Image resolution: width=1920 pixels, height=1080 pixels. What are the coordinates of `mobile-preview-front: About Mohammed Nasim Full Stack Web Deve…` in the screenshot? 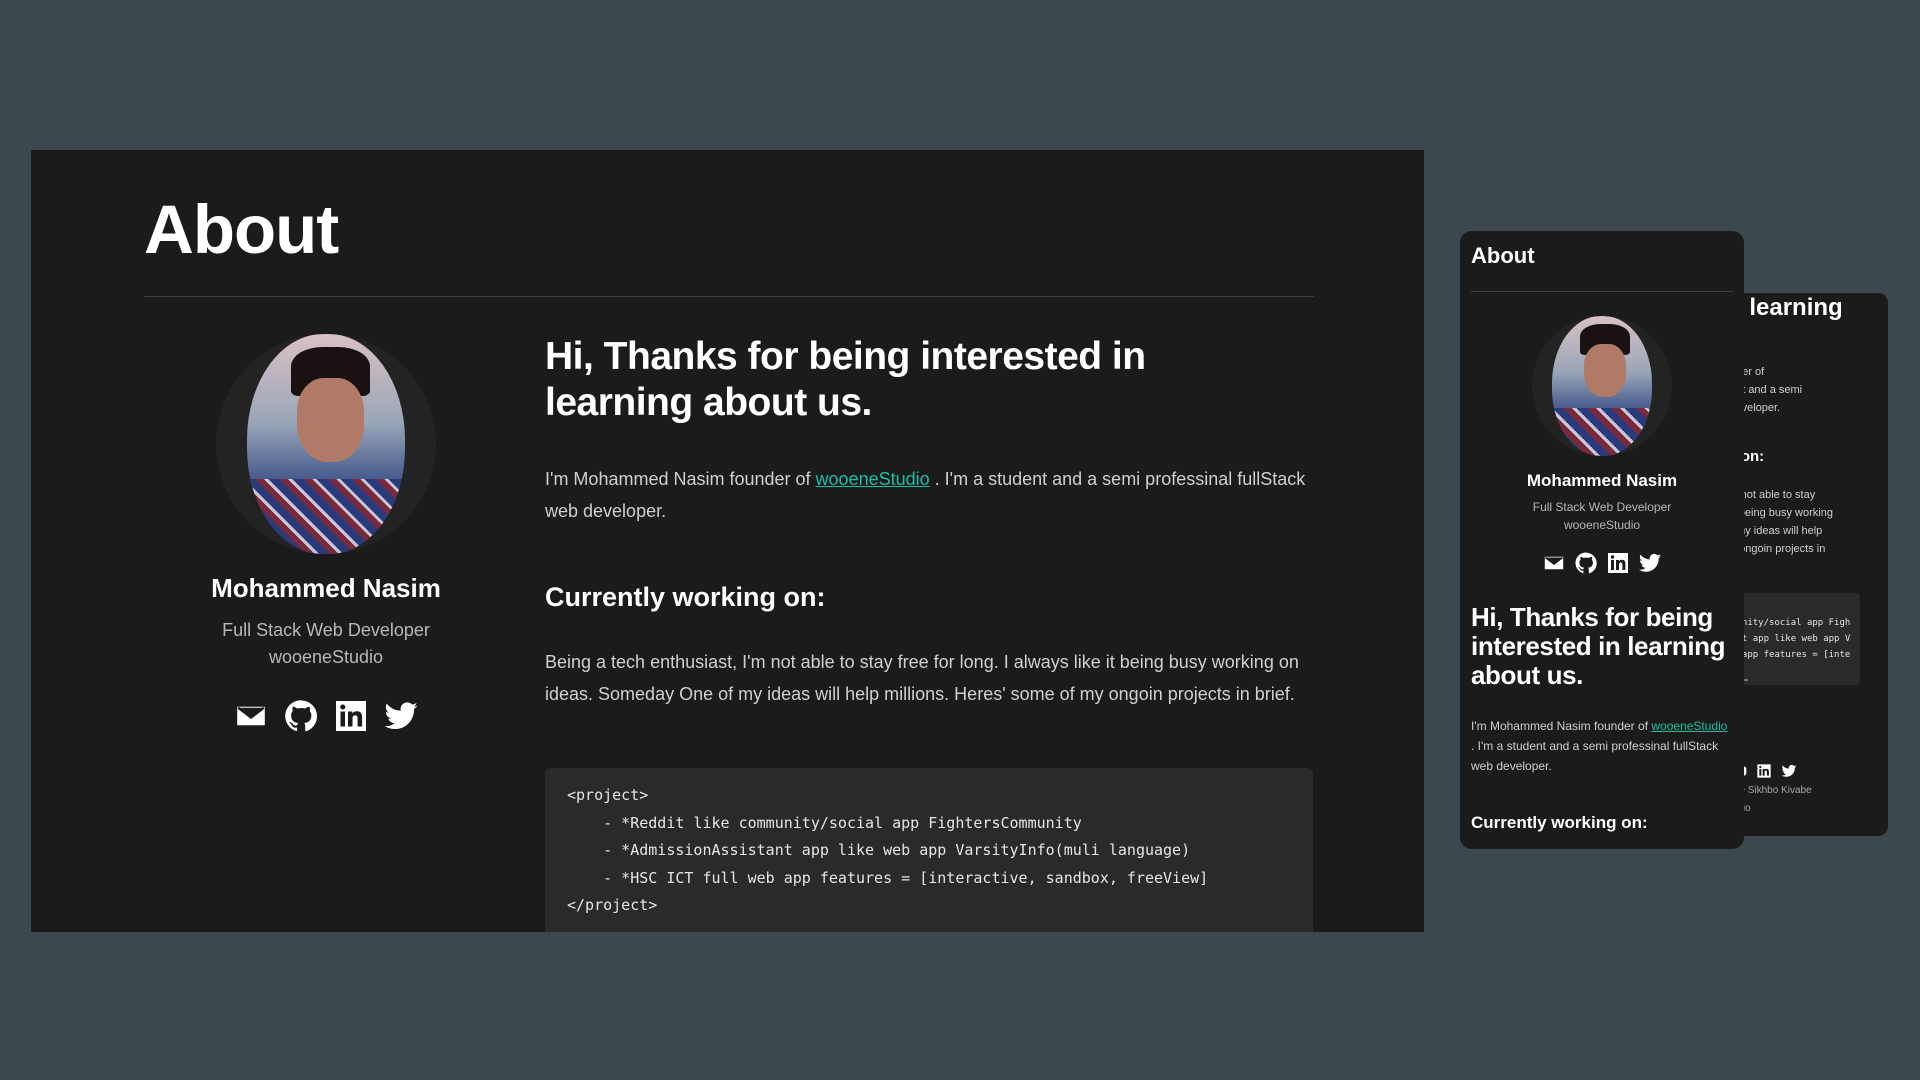 It's located at (1602, 540).